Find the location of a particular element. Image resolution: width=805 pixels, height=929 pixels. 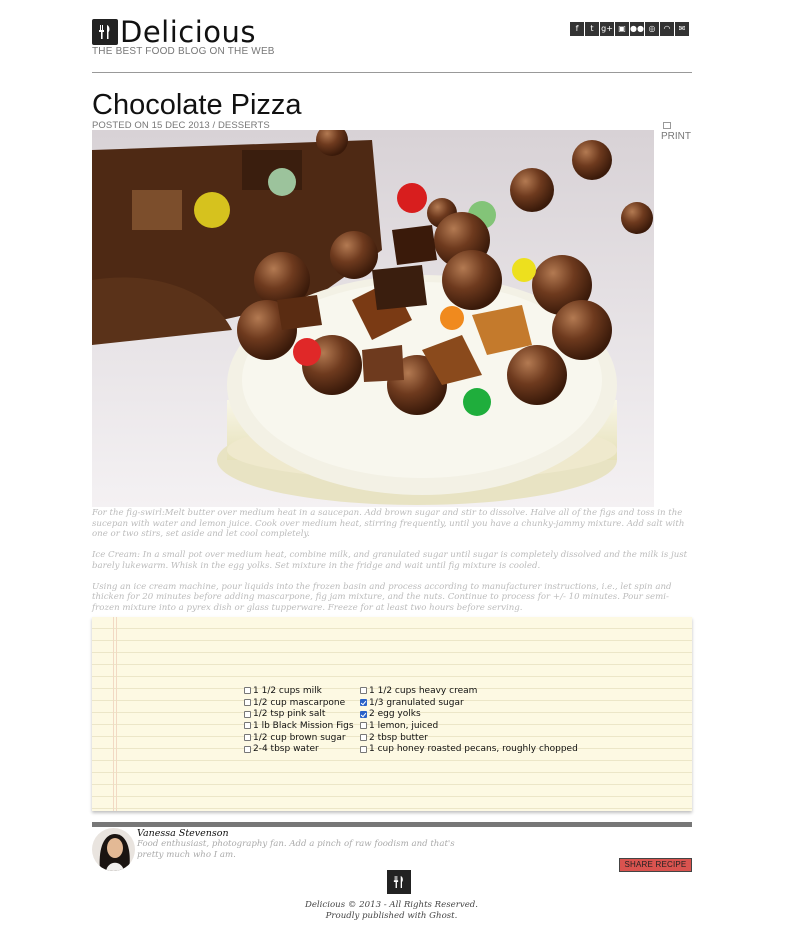

footer-copyright: Delicious © 2013 - All Rights Reserved. is located at coordinates (391, 905).